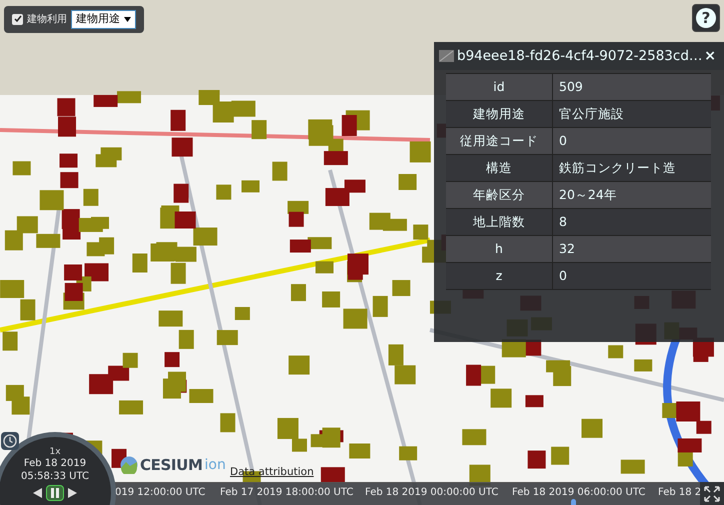 This screenshot has height=505, width=724. I want to click on close-button: ×, so click(710, 56).